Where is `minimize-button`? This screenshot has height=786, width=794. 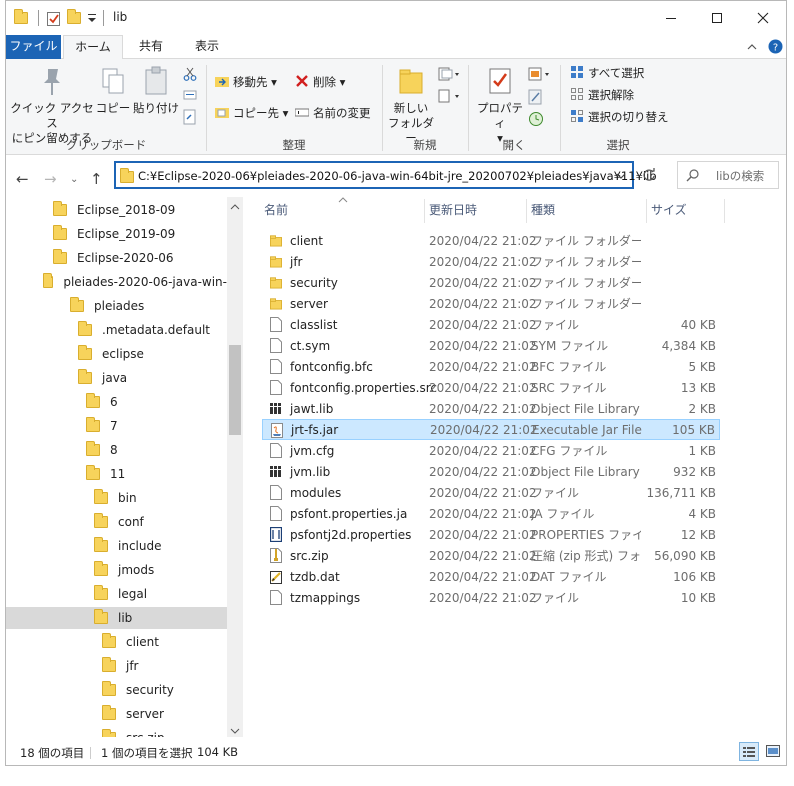
minimize-button is located at coordinates (671, 18).